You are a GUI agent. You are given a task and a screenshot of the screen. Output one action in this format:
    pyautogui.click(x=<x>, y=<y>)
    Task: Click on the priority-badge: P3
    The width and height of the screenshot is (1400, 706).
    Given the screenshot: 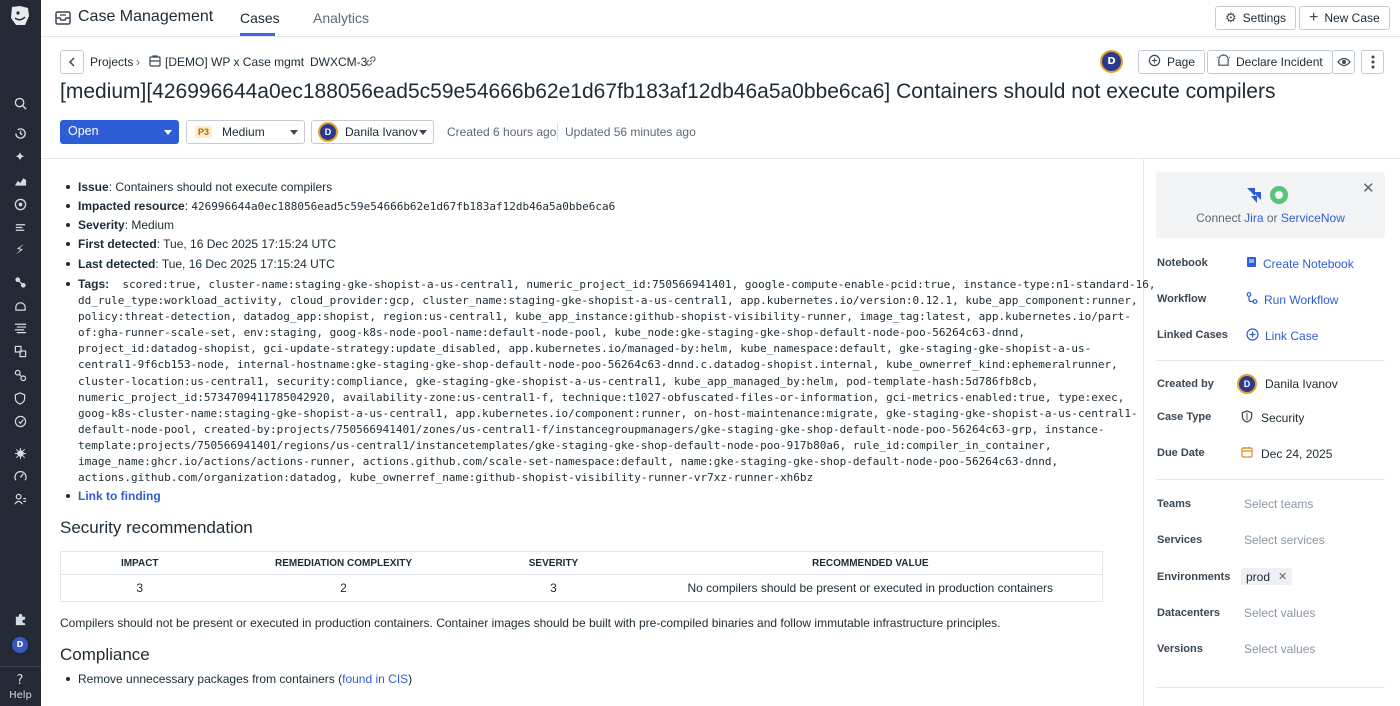 What is the action you would take?
    pyautogui.click(x=204, y=132)
    